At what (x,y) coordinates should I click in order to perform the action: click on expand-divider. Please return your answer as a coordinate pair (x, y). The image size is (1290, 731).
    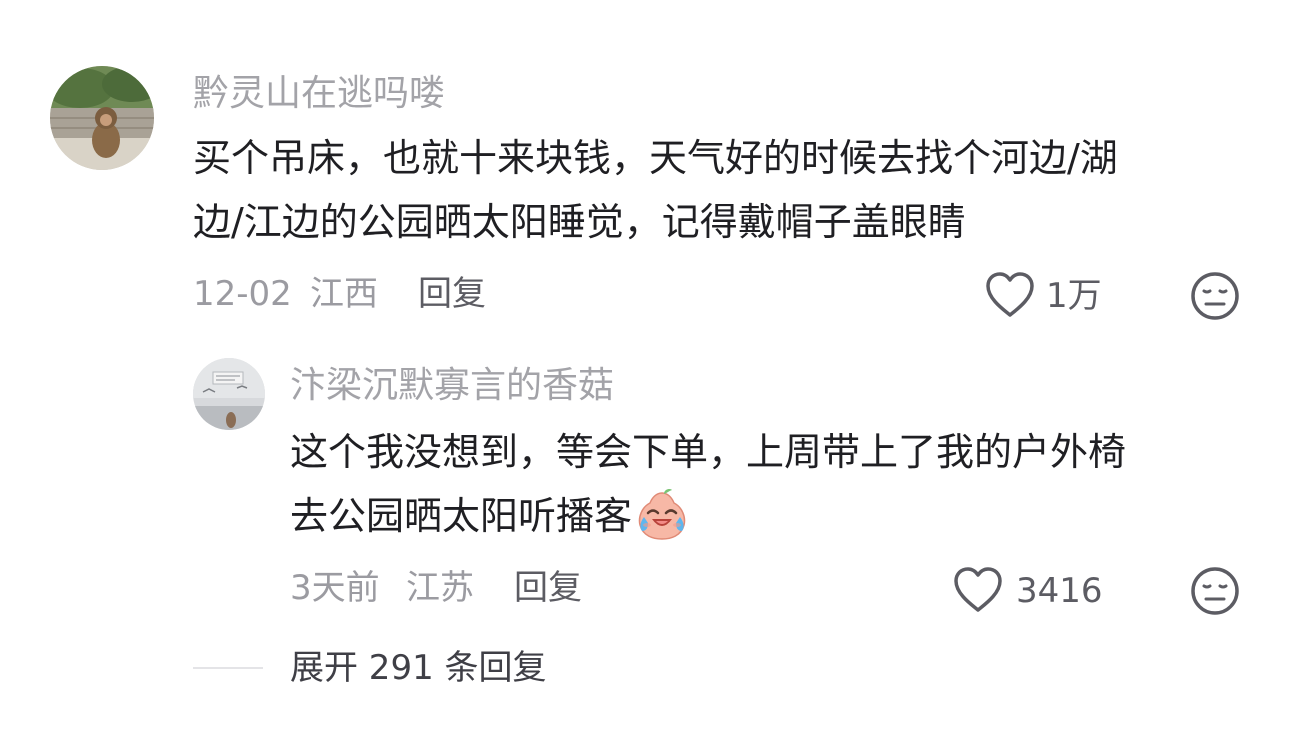
    Looking at the image, I should click on (228, 668).